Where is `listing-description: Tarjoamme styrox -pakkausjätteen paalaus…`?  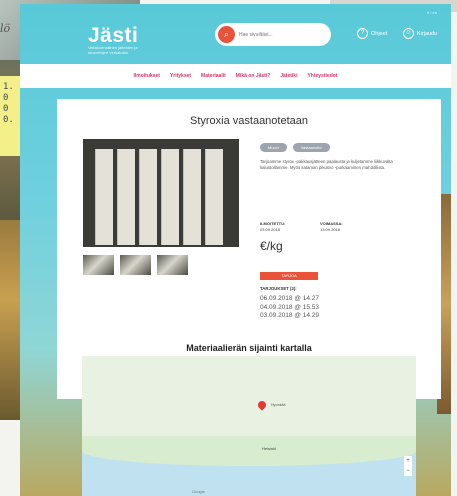
listing-description: Tarjoamme styrox -pakkausjätteen paalaus… is located at coordinates (326, 164).